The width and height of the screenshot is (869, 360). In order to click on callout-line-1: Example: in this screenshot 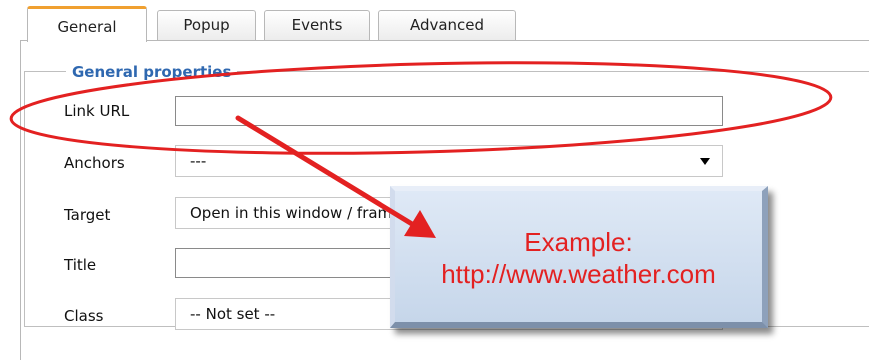, I will do `click(578, 242)`.